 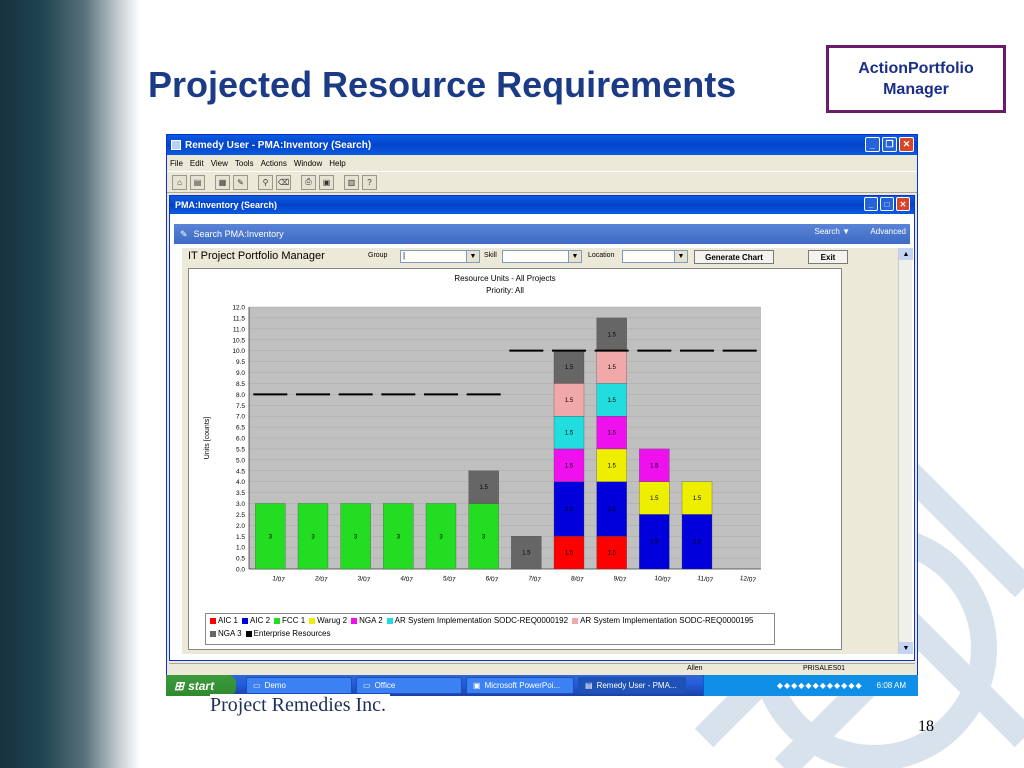 What do you see at coordinates (288, 633) in the screenshot?
I see `legend-item: Enterprise Resources` at bounding box center [288, 633].